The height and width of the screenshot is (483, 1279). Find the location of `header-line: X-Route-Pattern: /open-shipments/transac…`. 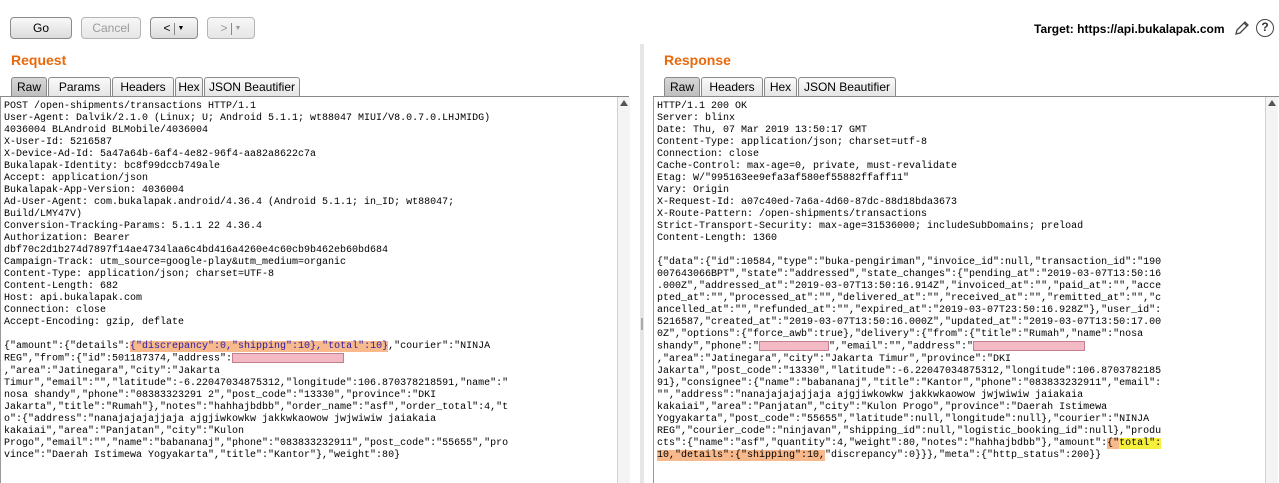

header-line: X-Route-Pattern: /open-shipments/transac… is located at coordinates (792, 214).